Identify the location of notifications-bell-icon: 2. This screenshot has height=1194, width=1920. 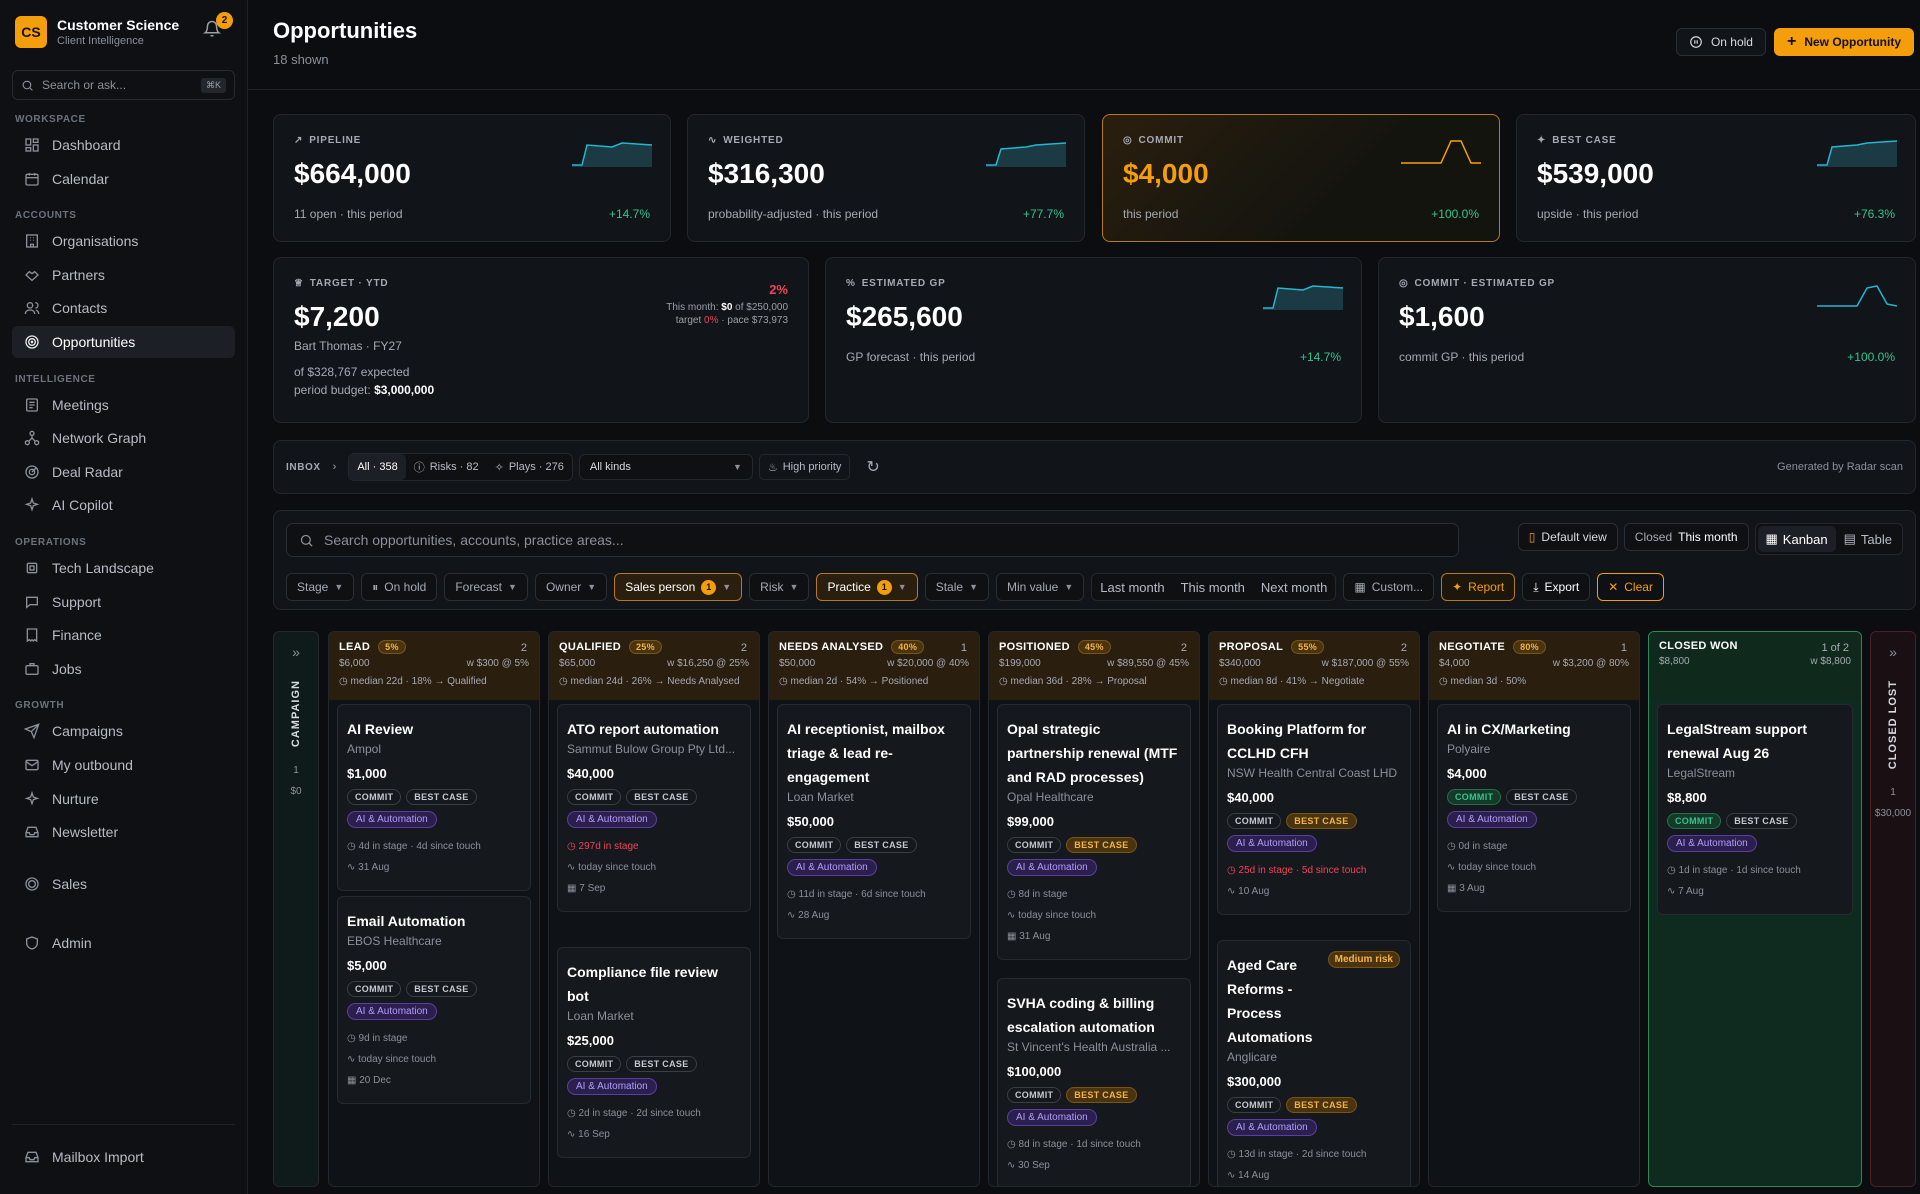
(217, 27).